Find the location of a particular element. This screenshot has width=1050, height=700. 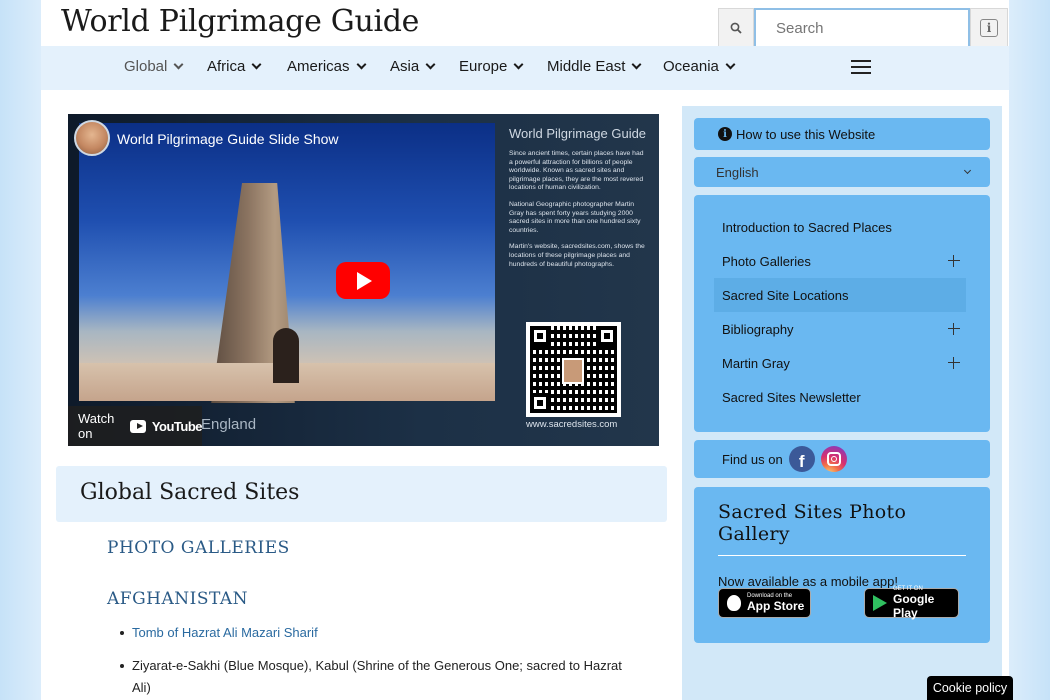

sidebar-item-label: Introduction to Sacred Places is located at coordinates (807, 227).